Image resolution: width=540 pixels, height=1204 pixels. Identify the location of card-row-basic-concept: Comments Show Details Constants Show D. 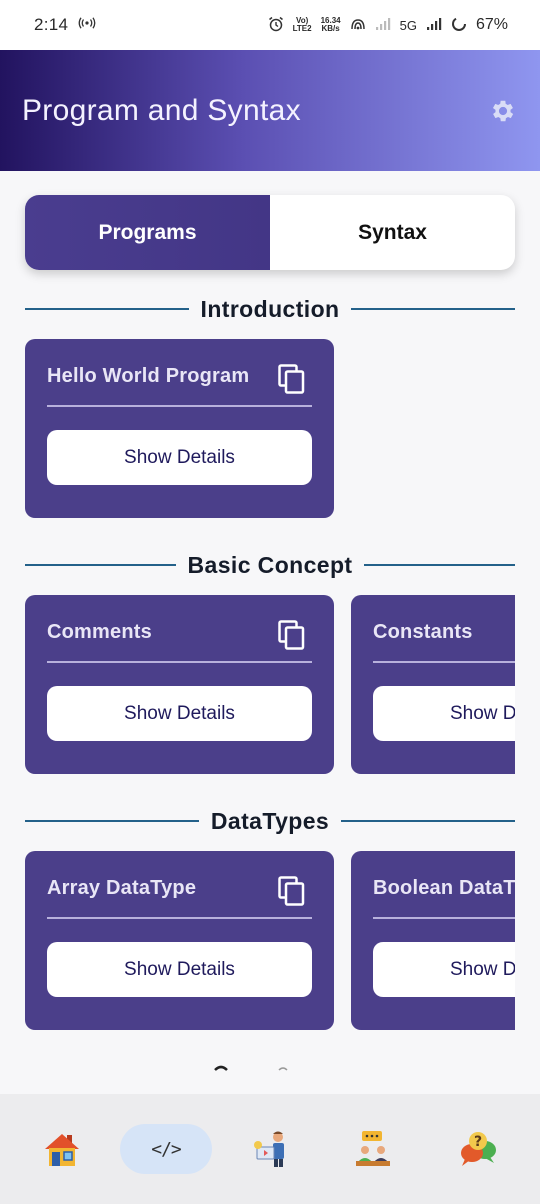
(270, 684).